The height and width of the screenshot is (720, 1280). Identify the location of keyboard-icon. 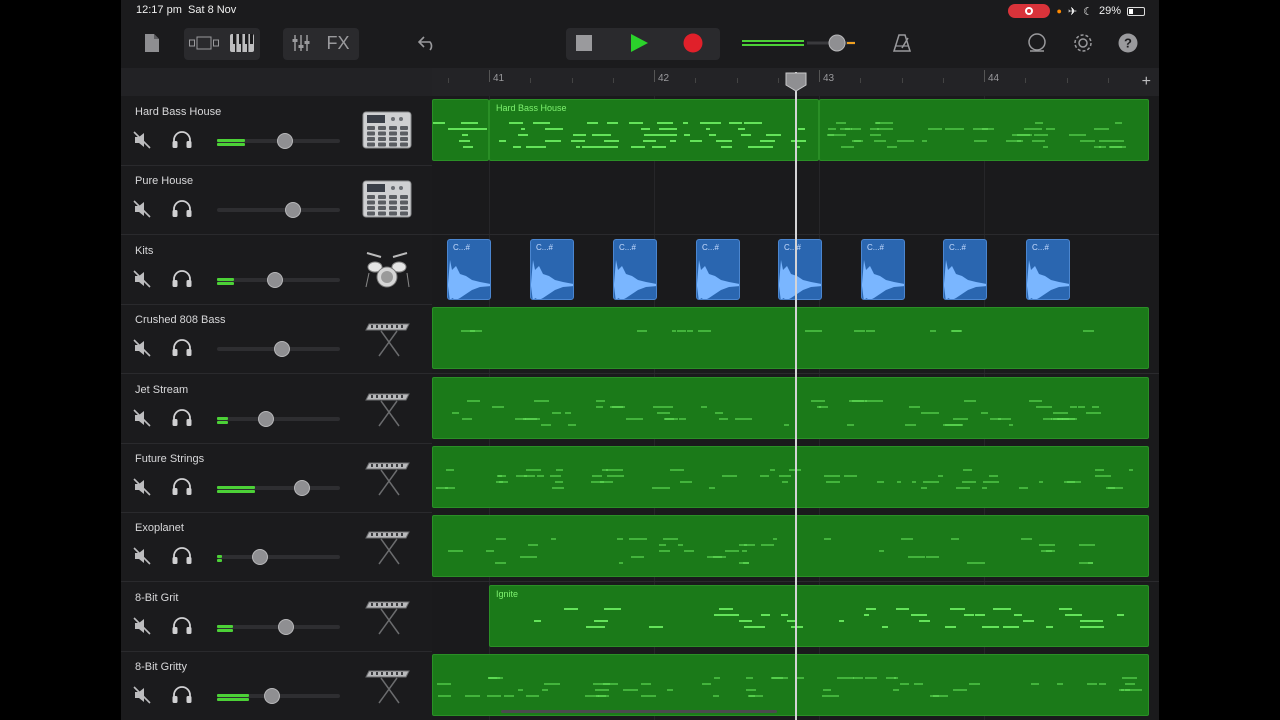
(242, 43).